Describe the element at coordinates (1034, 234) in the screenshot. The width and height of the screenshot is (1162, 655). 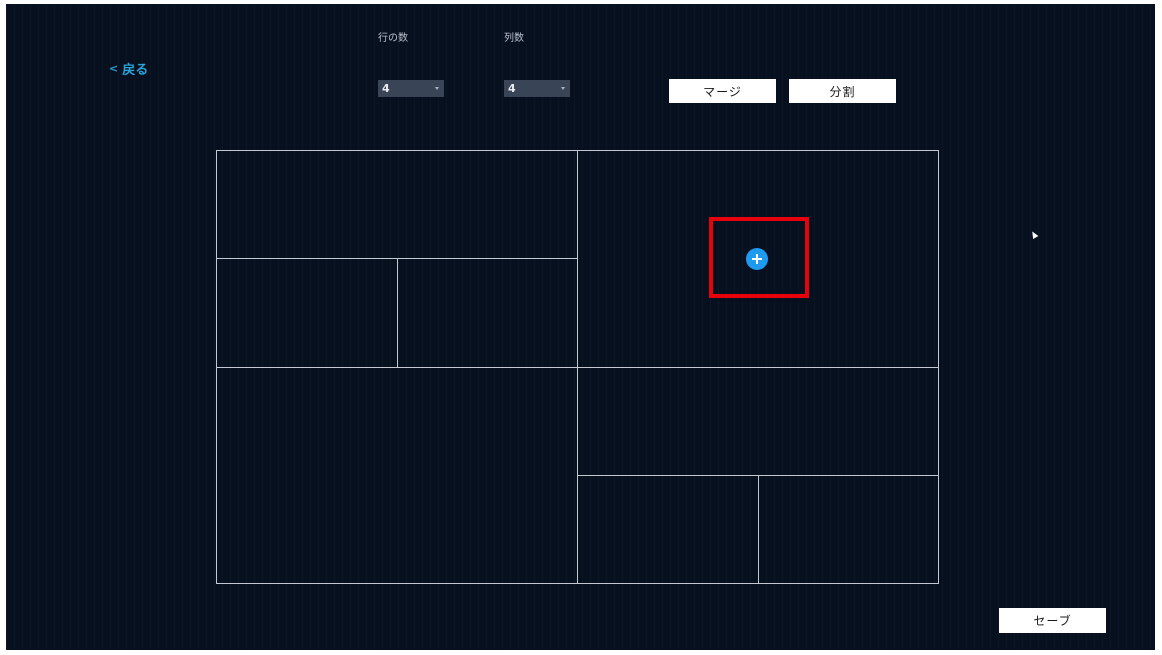
I see `mouse-cursor-icon` at that location.